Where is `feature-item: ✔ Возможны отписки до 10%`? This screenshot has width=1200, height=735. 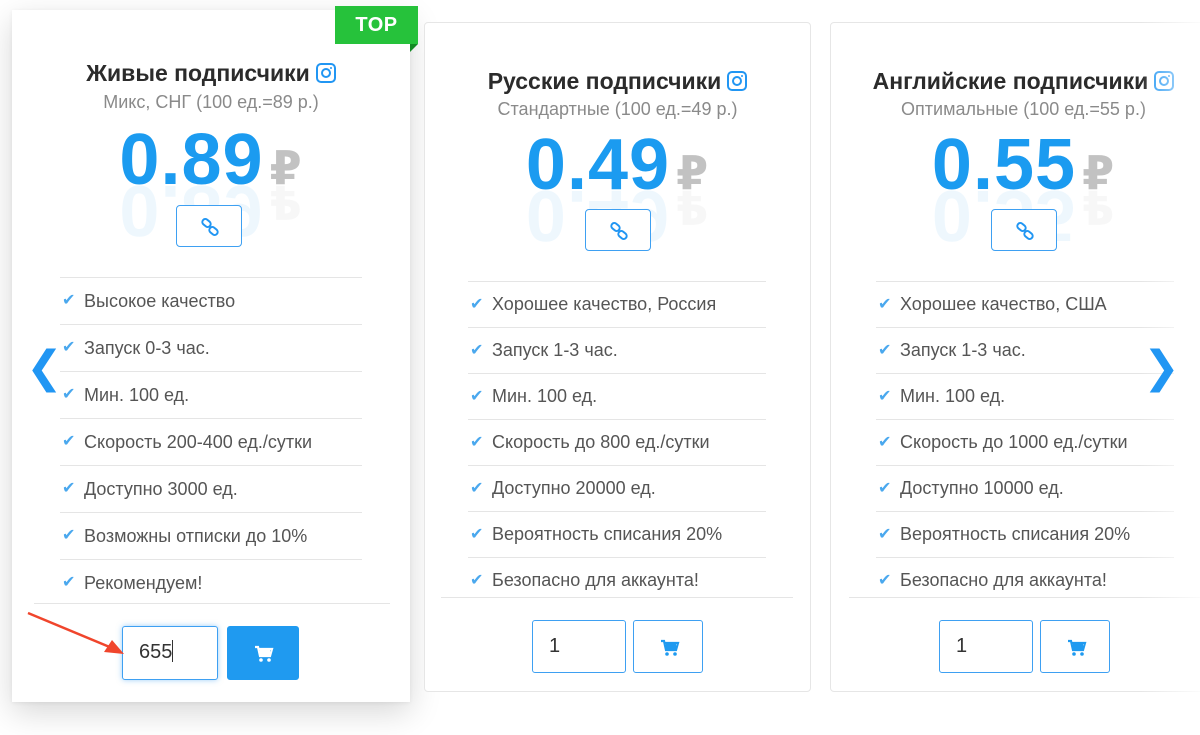 feature-item: ✔ Возможны отписки до 10% is located at coordinates (211, 535).